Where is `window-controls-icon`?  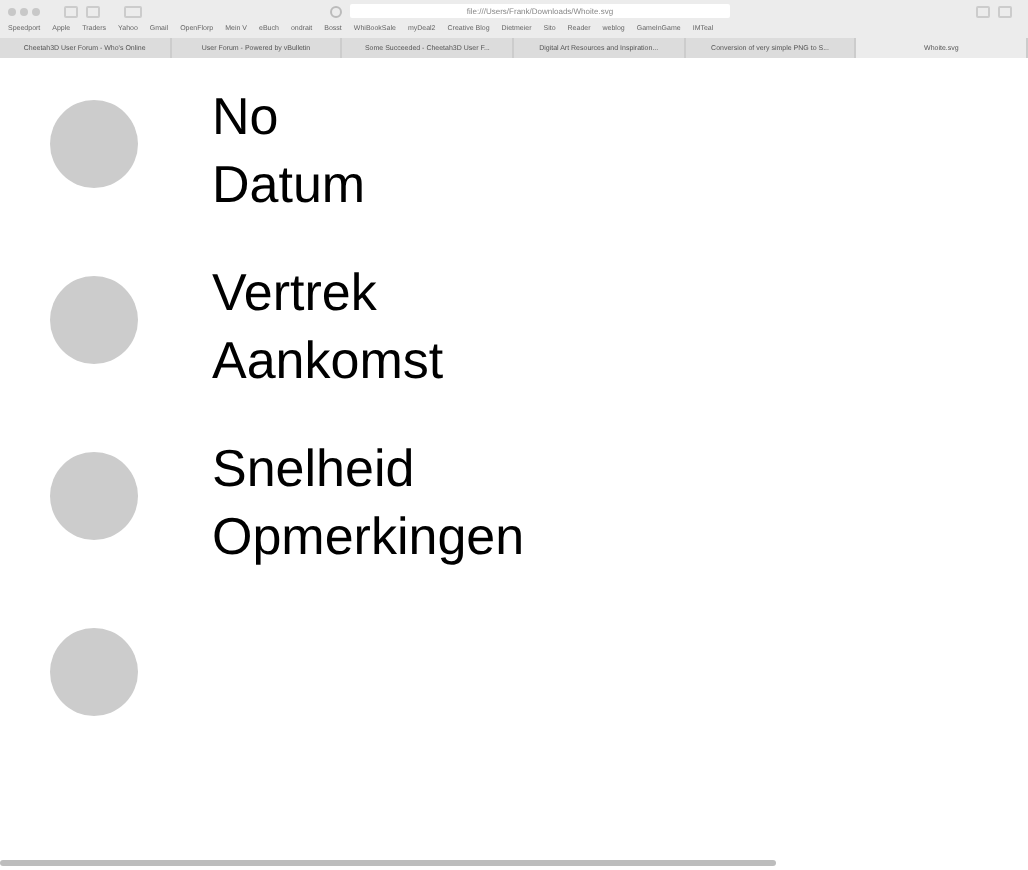 window-controls-icon is located at coordinates (24, 11).